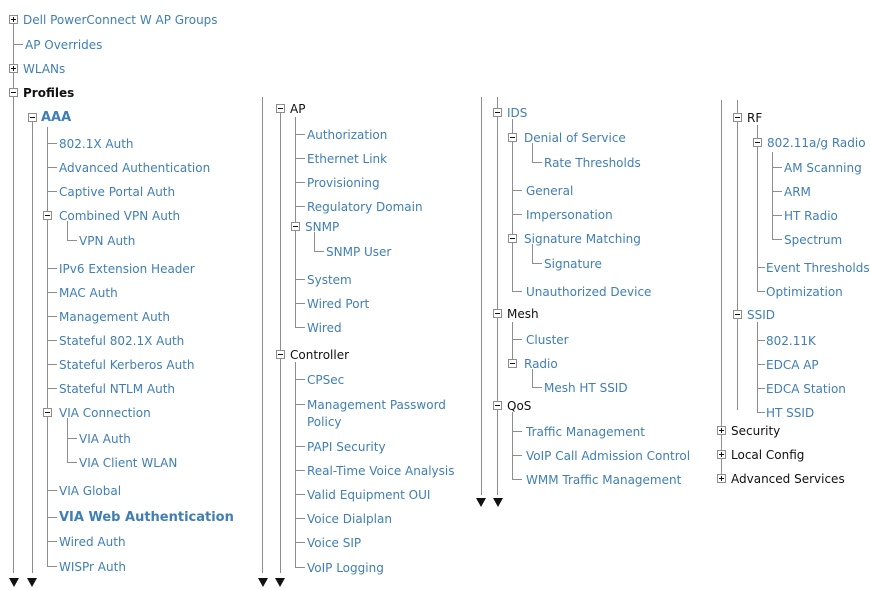 This screenshot has height=590, width=870. Describe the element at coordinates (329, 280) in the screenshot. I see `tree-item-system: System` at that location.